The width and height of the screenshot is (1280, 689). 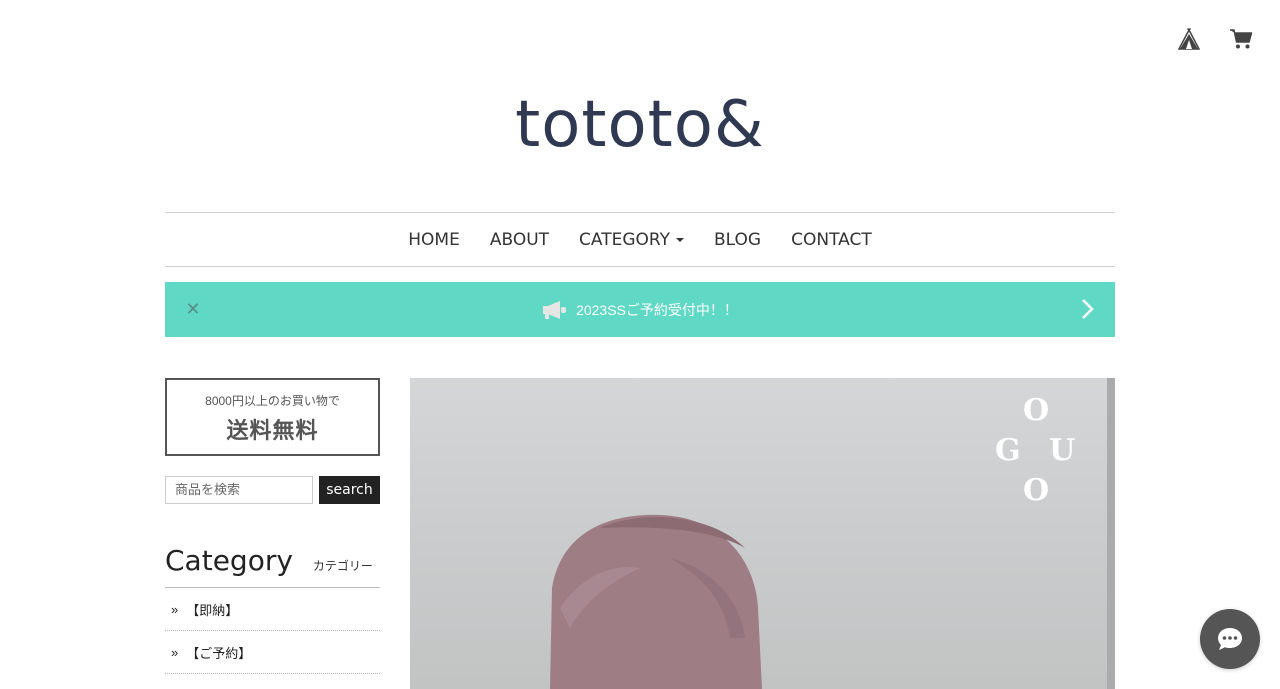 I want to click on nav-category-label: CATEGORY, so click(x=625, y=239).